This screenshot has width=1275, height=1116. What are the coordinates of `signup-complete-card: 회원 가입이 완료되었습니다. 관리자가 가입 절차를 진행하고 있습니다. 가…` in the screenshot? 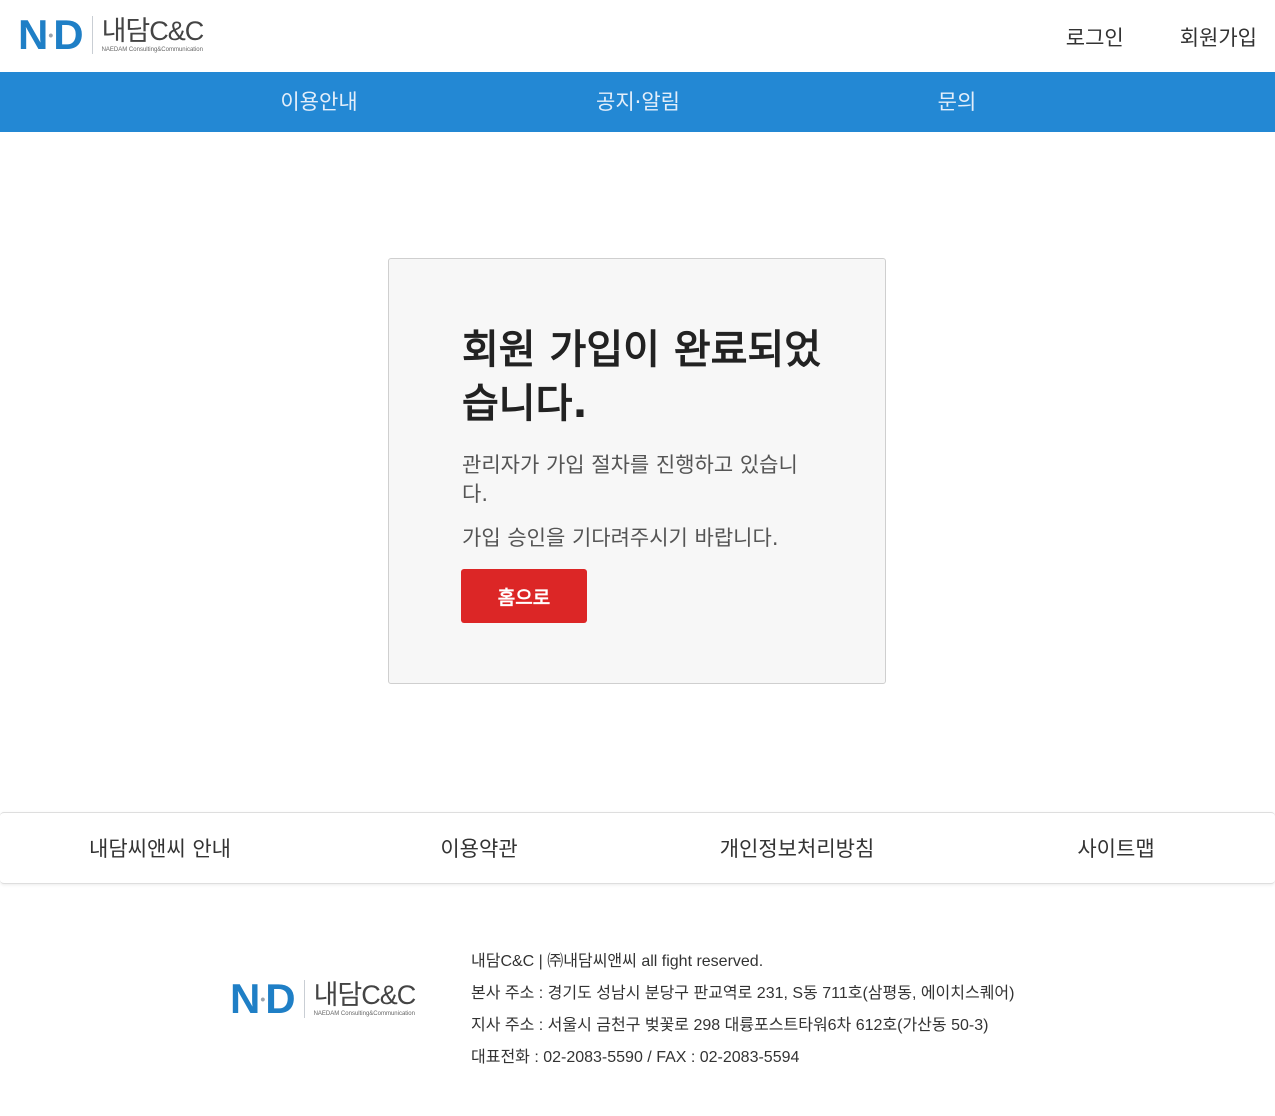 It's located at (637, 471).